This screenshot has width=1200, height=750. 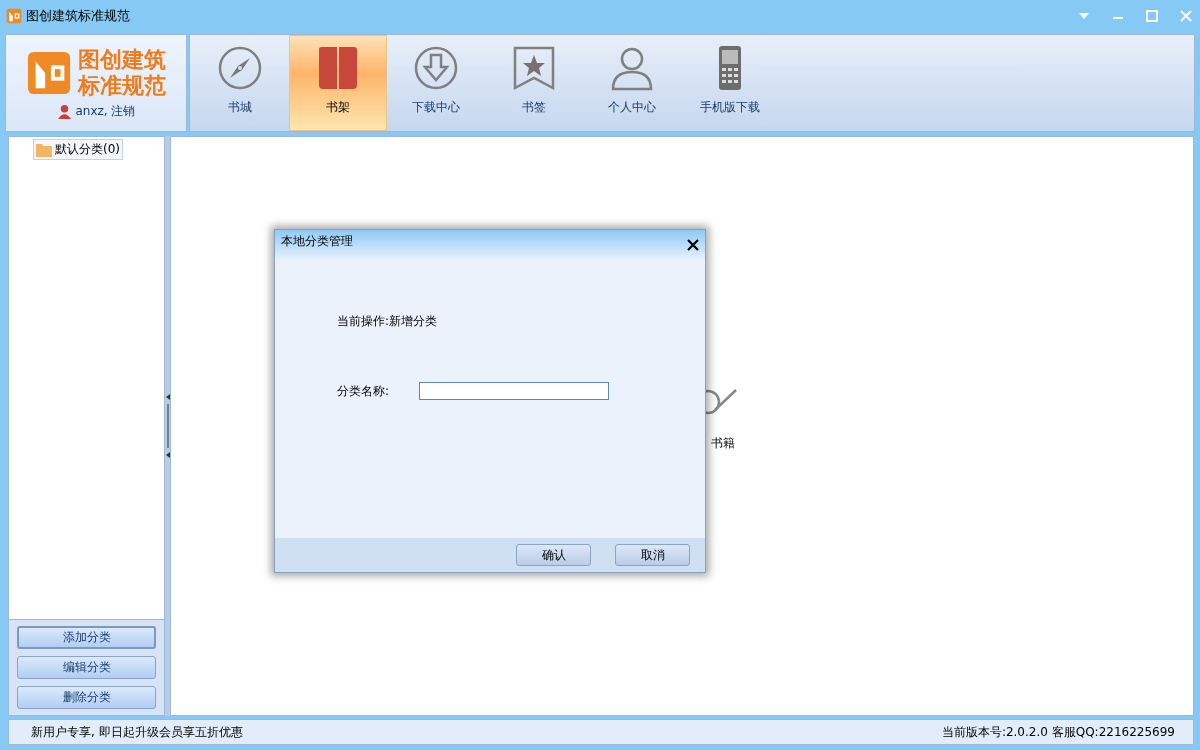 I want to click on splitter-handle, so click(x=167, y=426).